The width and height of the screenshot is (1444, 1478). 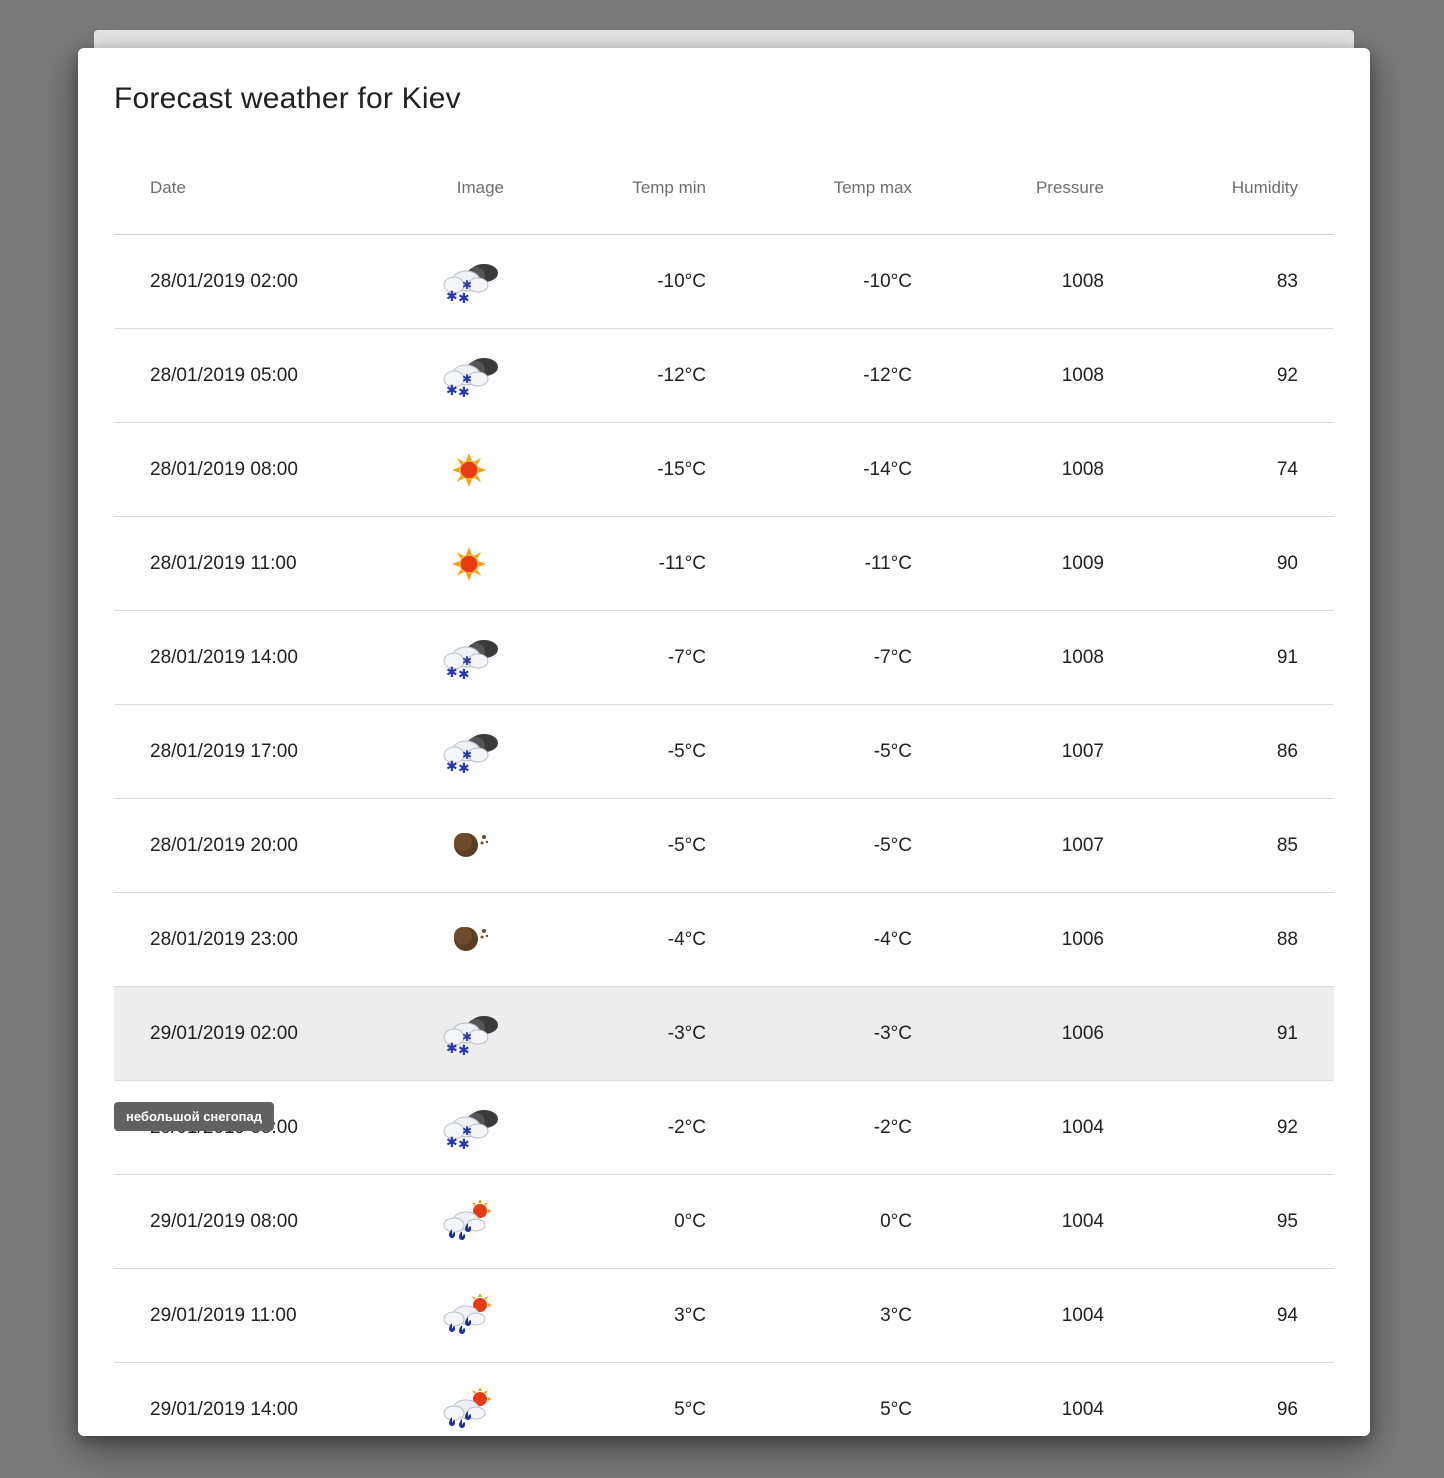 What do you see at coordinates (224, 751) in the screenshot?
I see `cell-date: 28/01/2019 17:00` at bounding box center [224, 751].